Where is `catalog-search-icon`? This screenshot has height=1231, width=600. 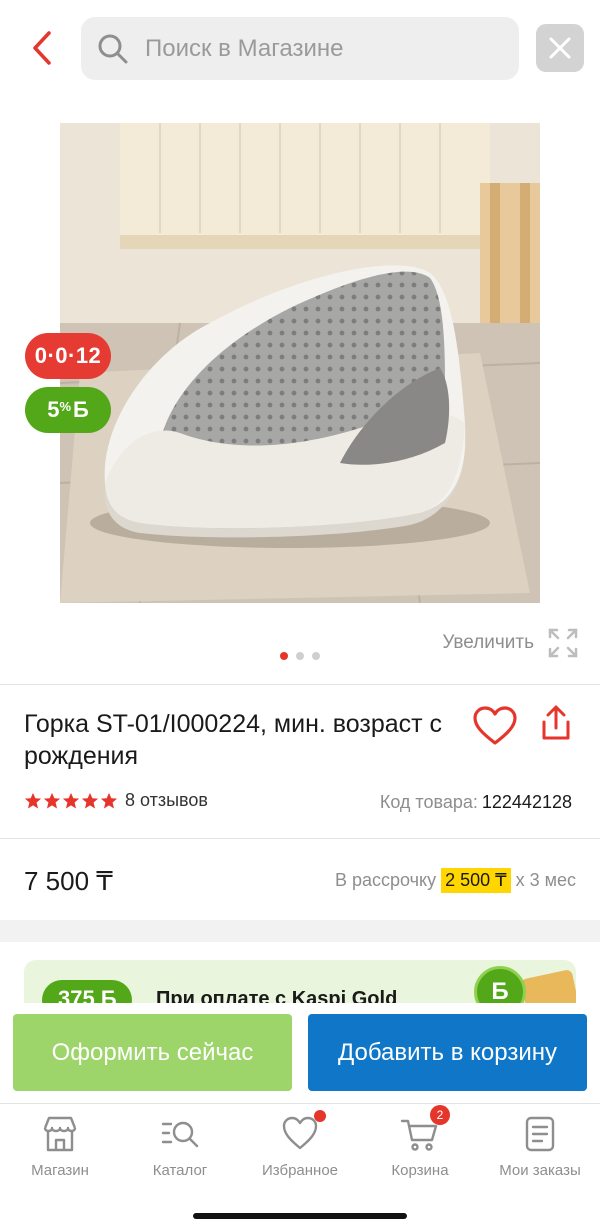 catalog-search-icon is located at coordinates (180, 1134).